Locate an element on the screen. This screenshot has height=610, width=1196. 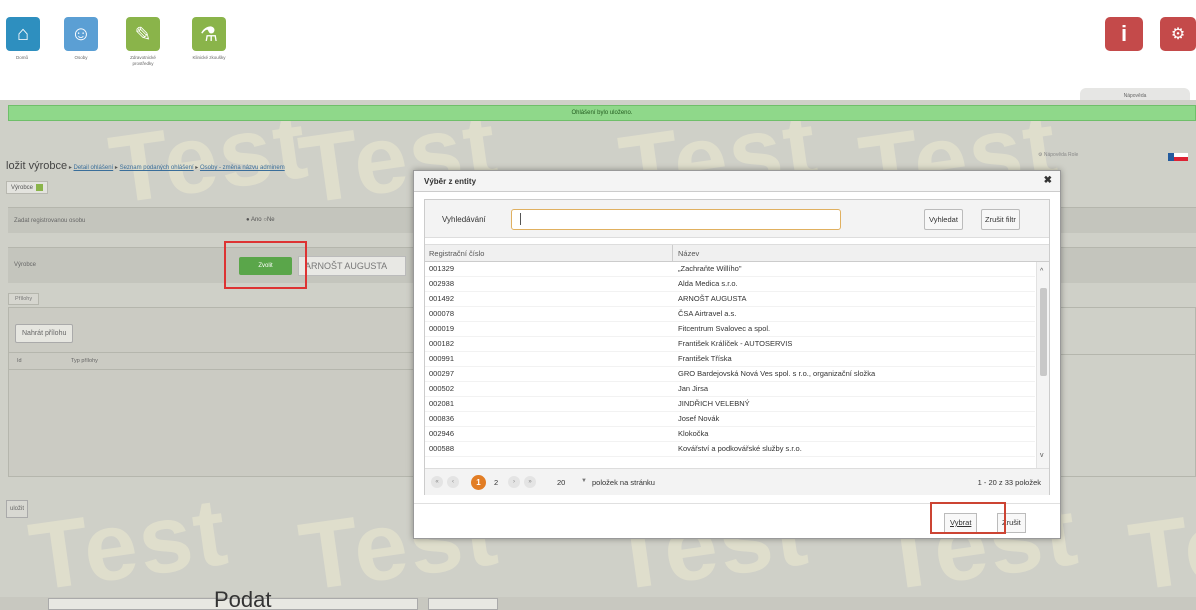
table-row: 002938 Alda Medica s.r.o. is located at coordinates (730, 284).